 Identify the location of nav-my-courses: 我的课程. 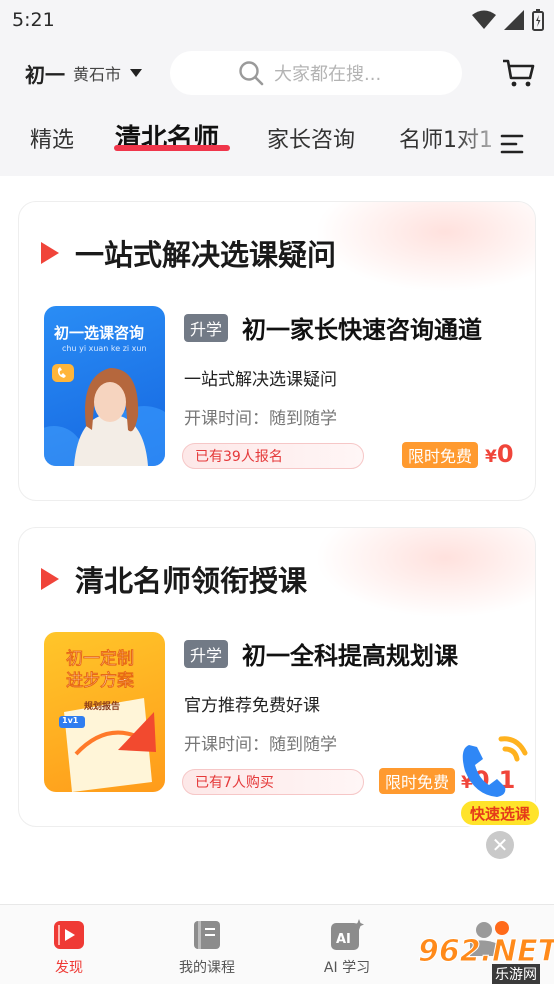
(207, 948).